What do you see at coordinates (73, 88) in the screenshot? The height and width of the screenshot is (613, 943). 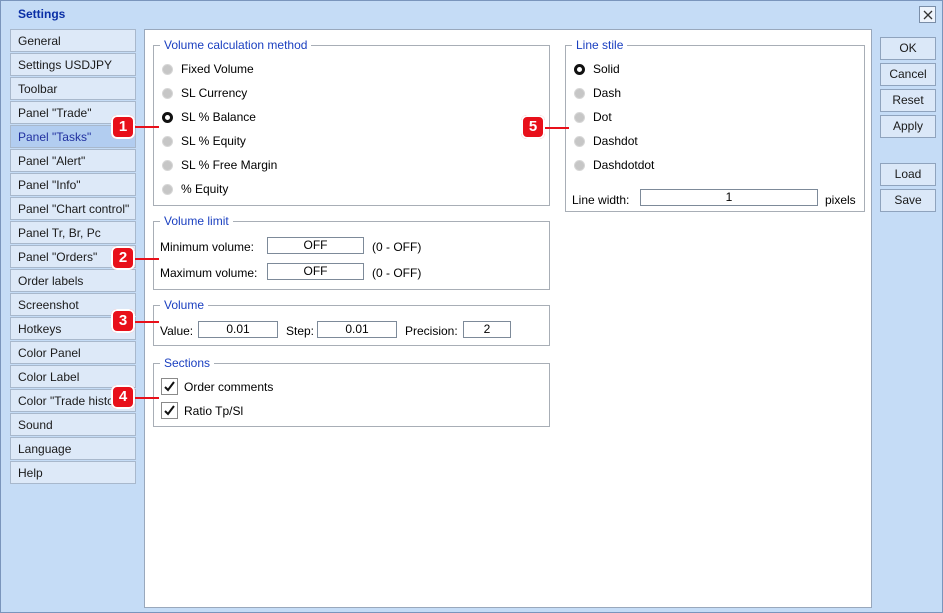 I see `sidebar-item-toolbar: Toolbar` at bounding box center [73, 88].